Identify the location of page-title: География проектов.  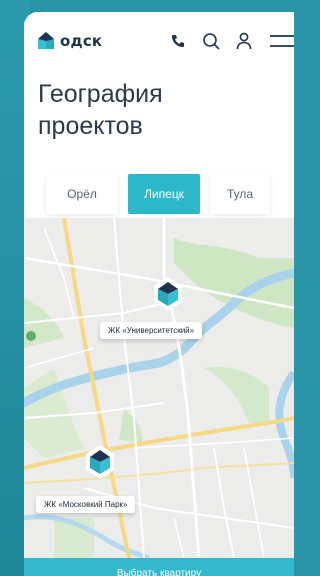
(158, 110).